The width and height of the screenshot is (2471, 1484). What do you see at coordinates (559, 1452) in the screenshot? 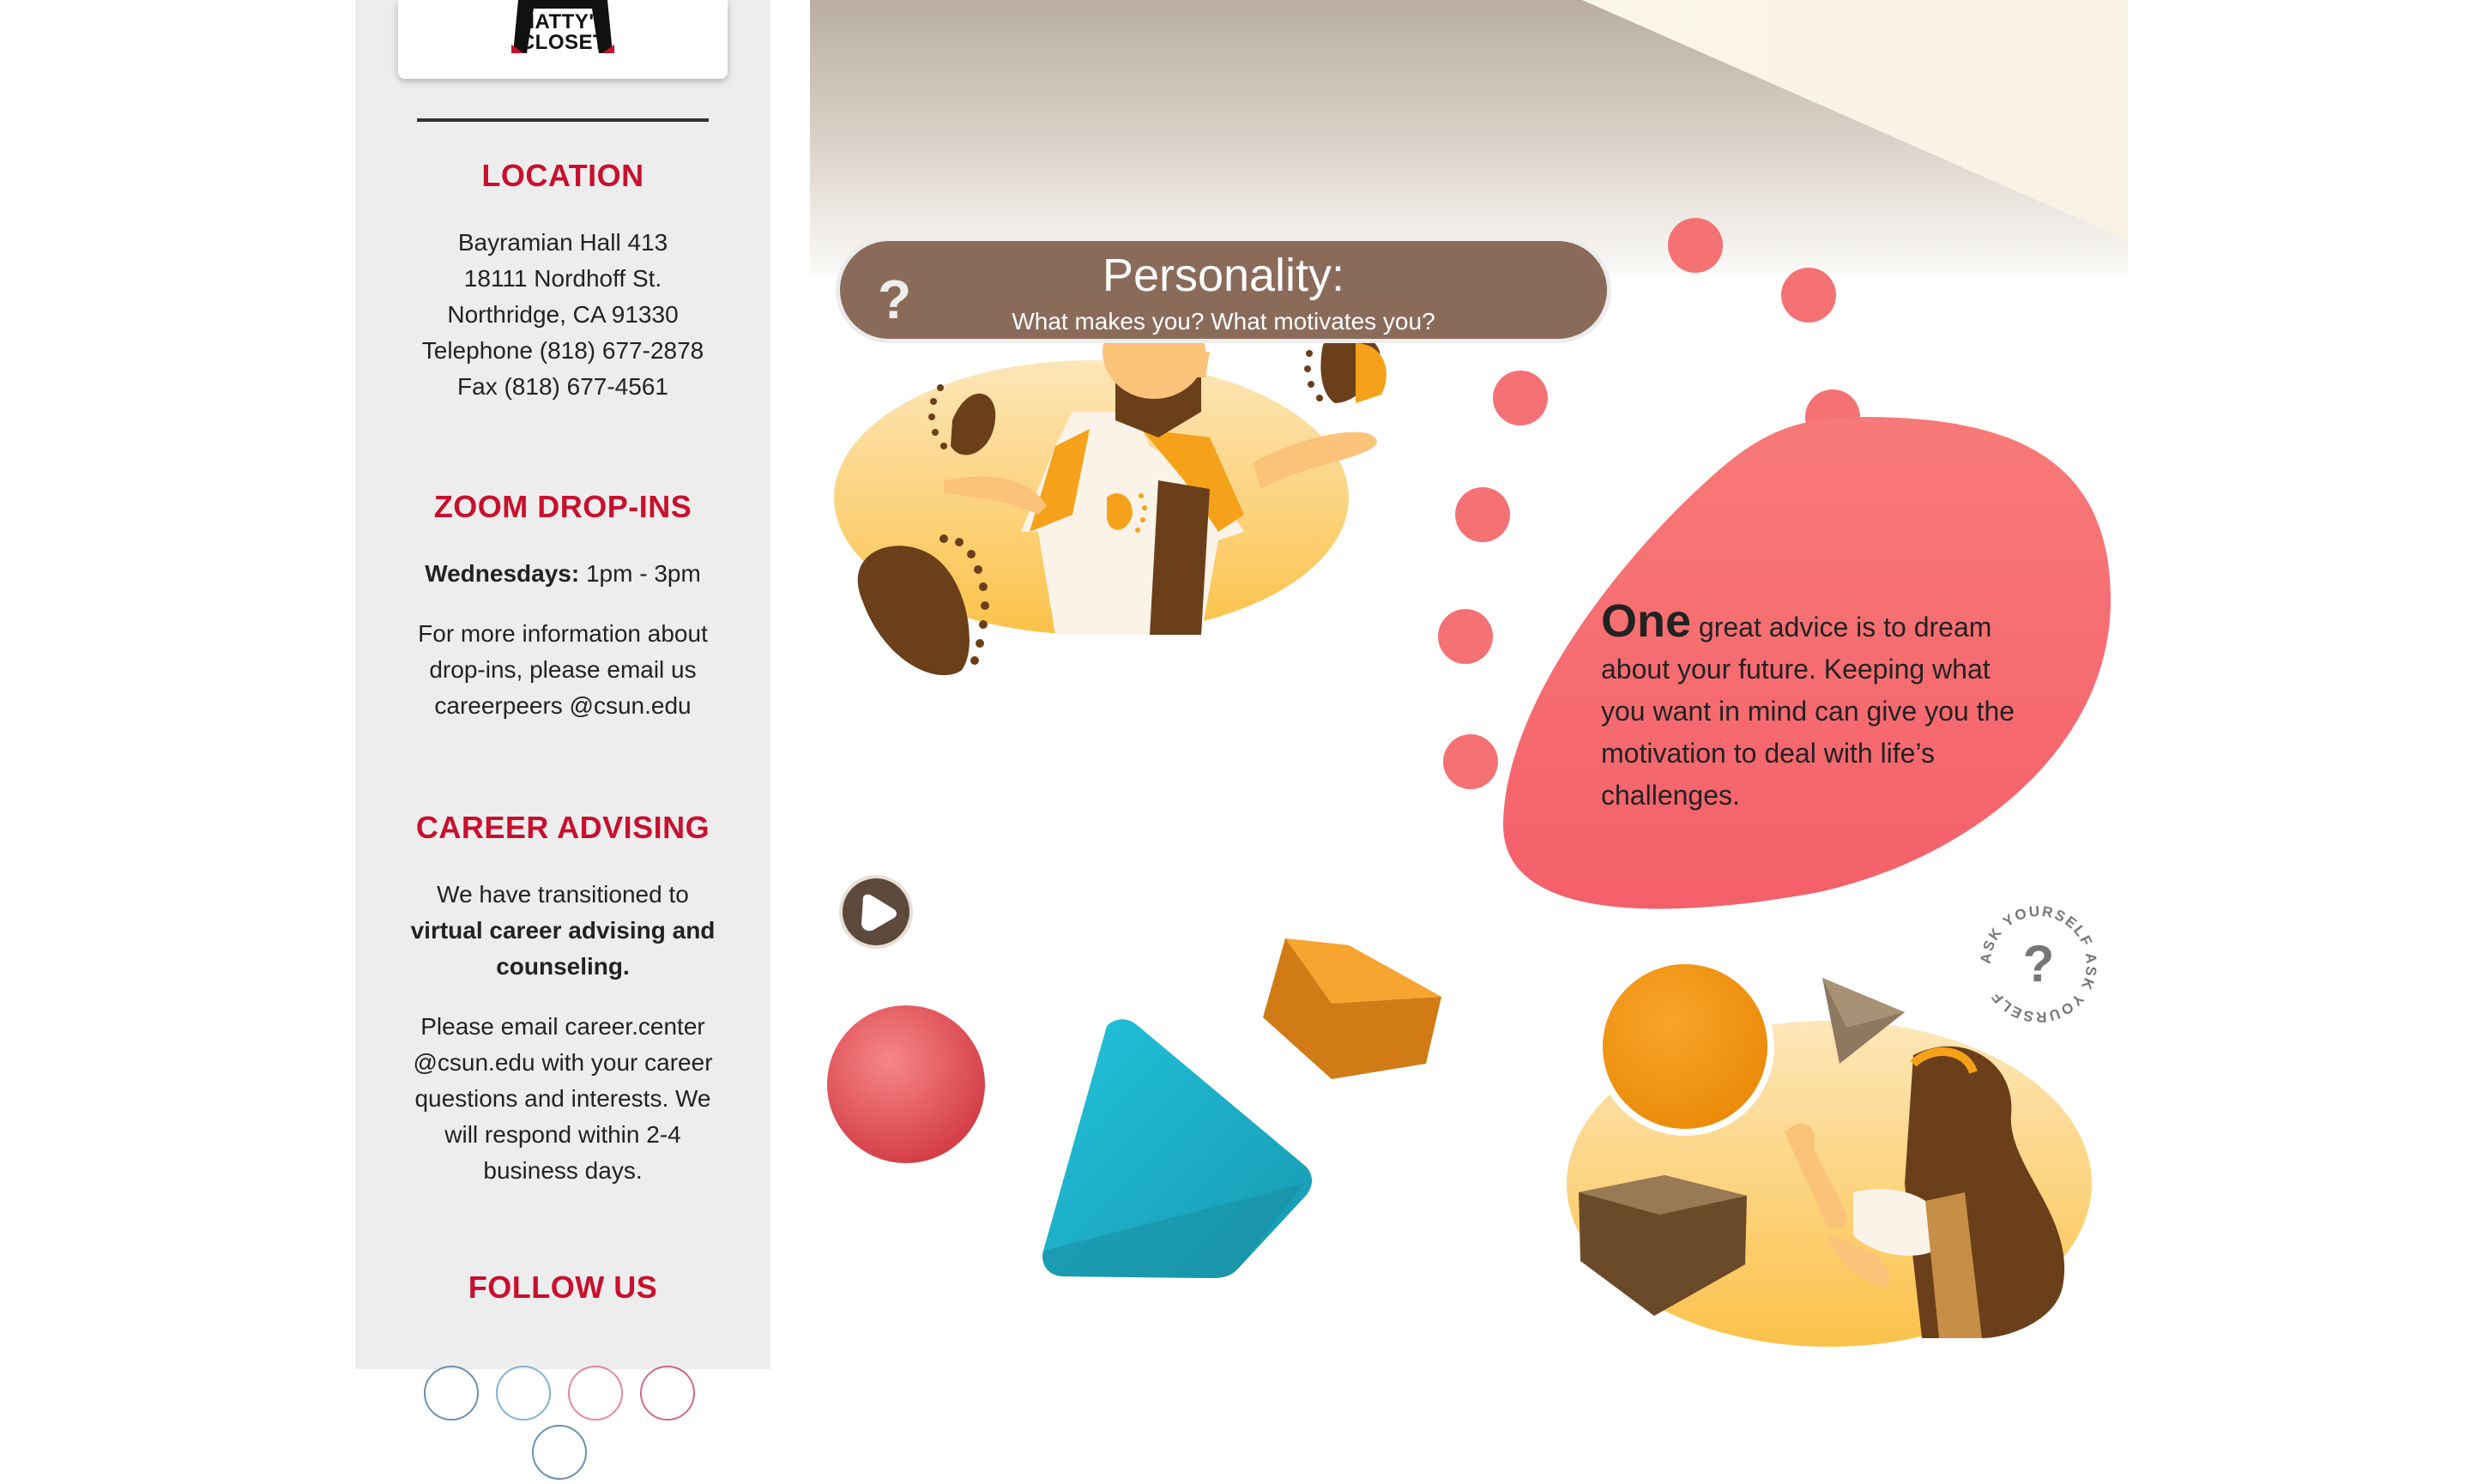
I see `linkedin-icon` at bounding box center [559, 1452].